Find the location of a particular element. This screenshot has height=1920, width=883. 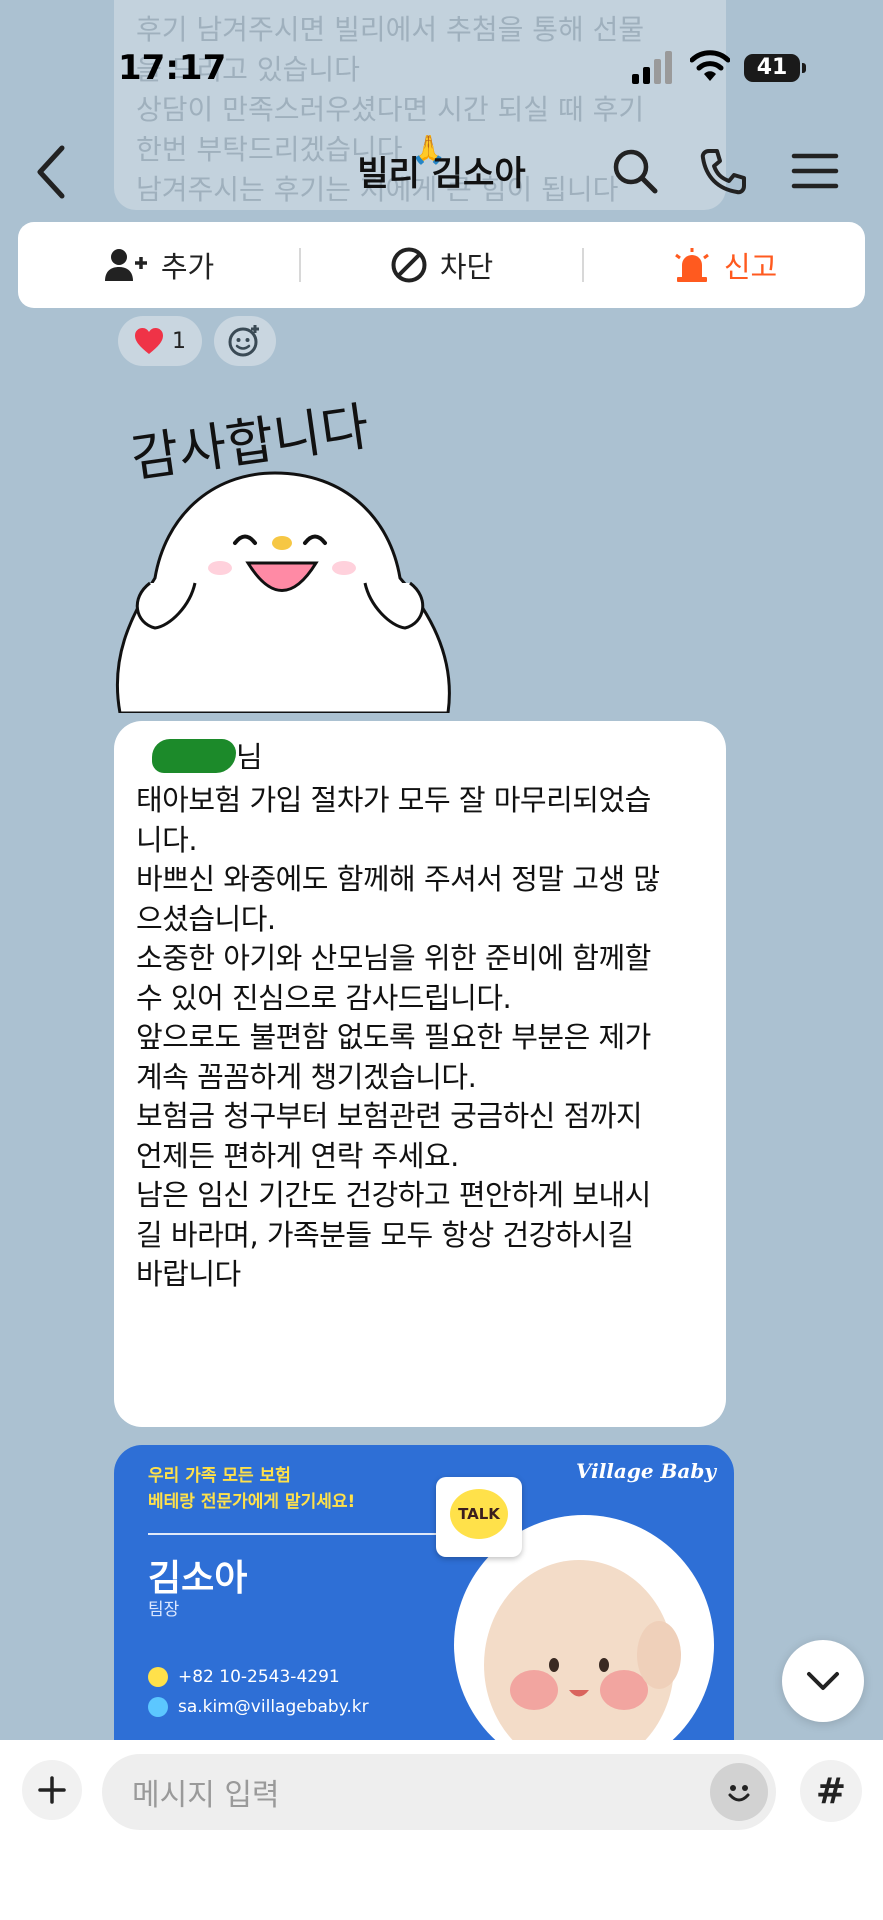

cellular-signal-icon is located at coordinates (652, 67).